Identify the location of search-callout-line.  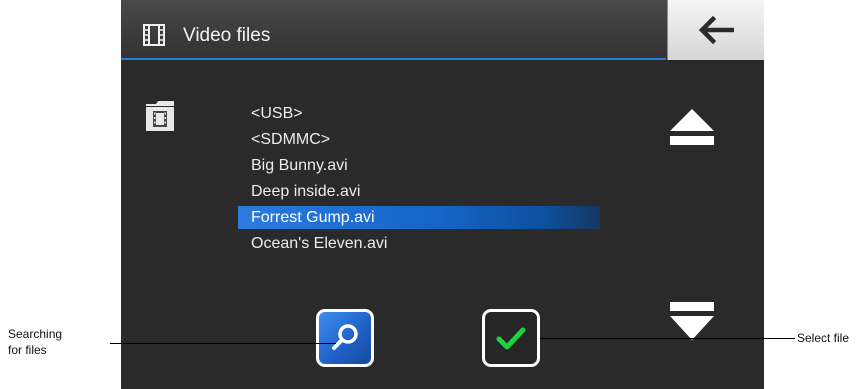
(223, 343).